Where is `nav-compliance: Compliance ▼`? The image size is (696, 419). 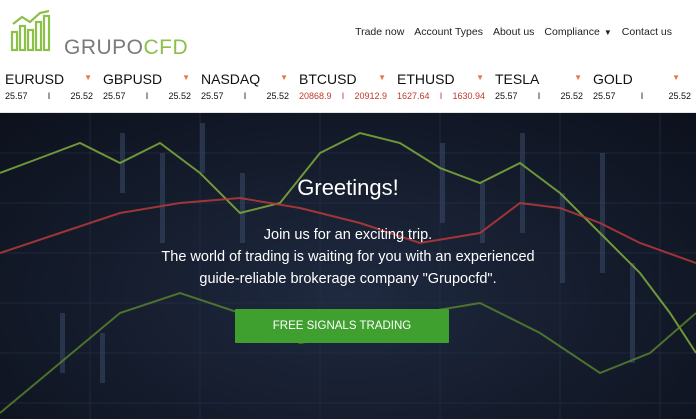 nav-compliance: Compliance ▼ is located at coordinates (577, 32).